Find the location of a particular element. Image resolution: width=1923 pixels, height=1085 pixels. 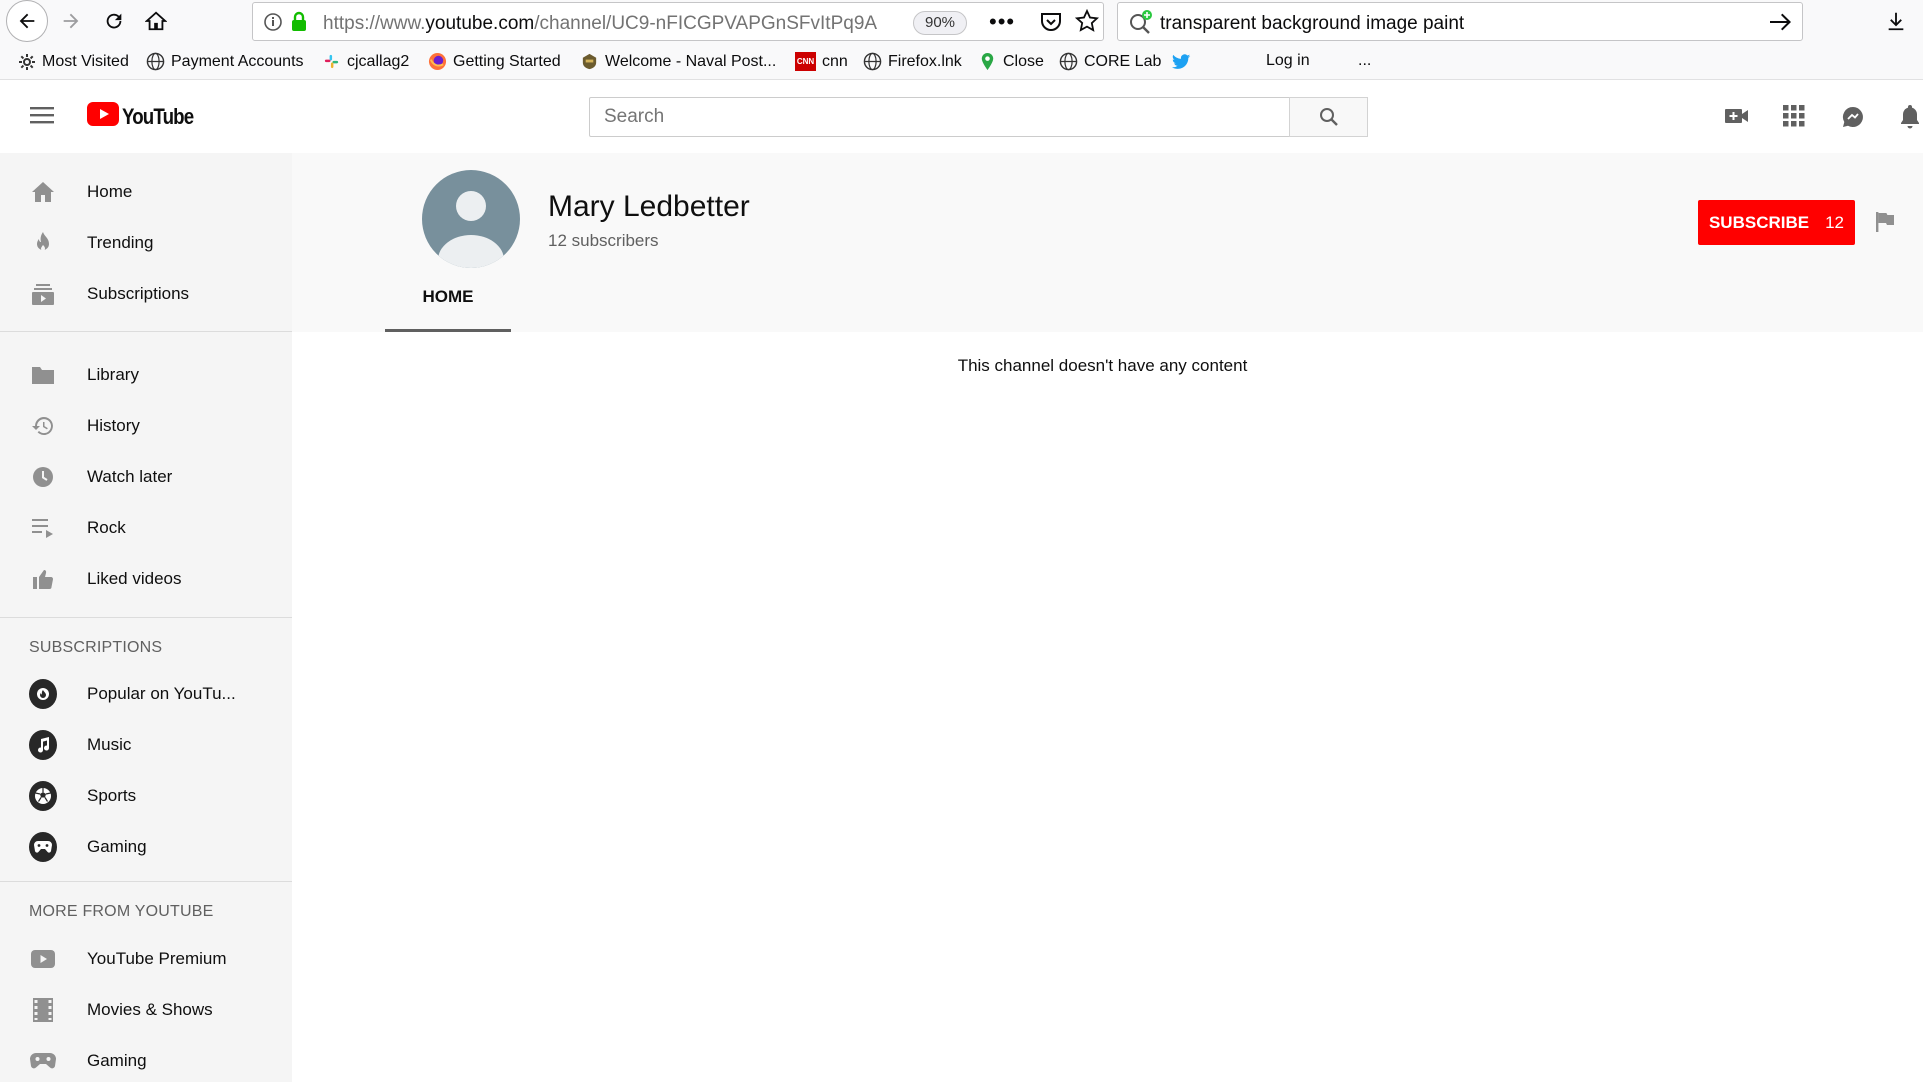

subscribe-label: SUBSCRIBE is located at coordinates (1759, 222).